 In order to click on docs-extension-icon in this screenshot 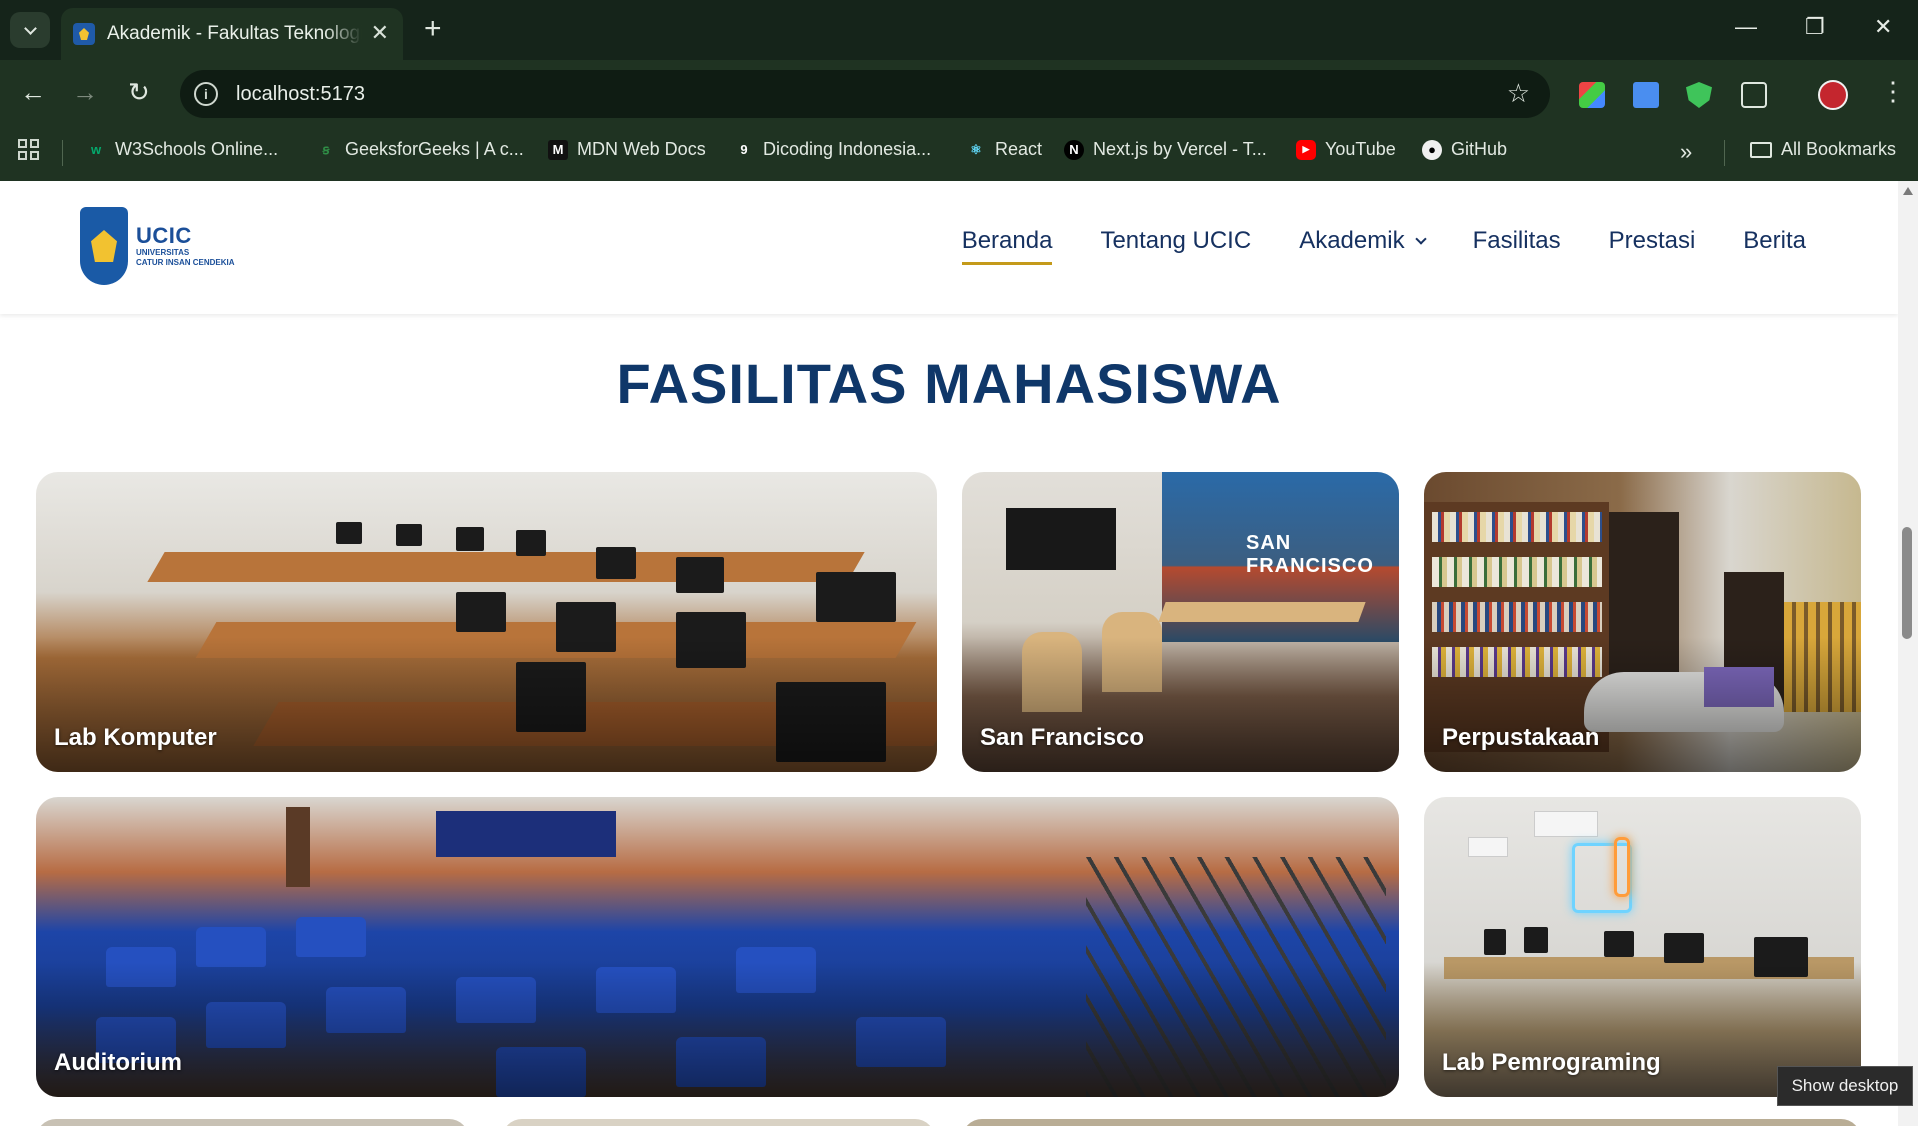, I will do `click(1646, 95)`.